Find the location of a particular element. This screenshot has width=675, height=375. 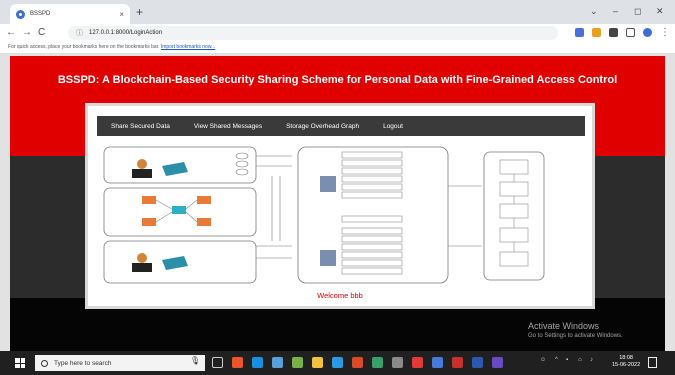

extension-box-icon is located at coordinates (596, 32).